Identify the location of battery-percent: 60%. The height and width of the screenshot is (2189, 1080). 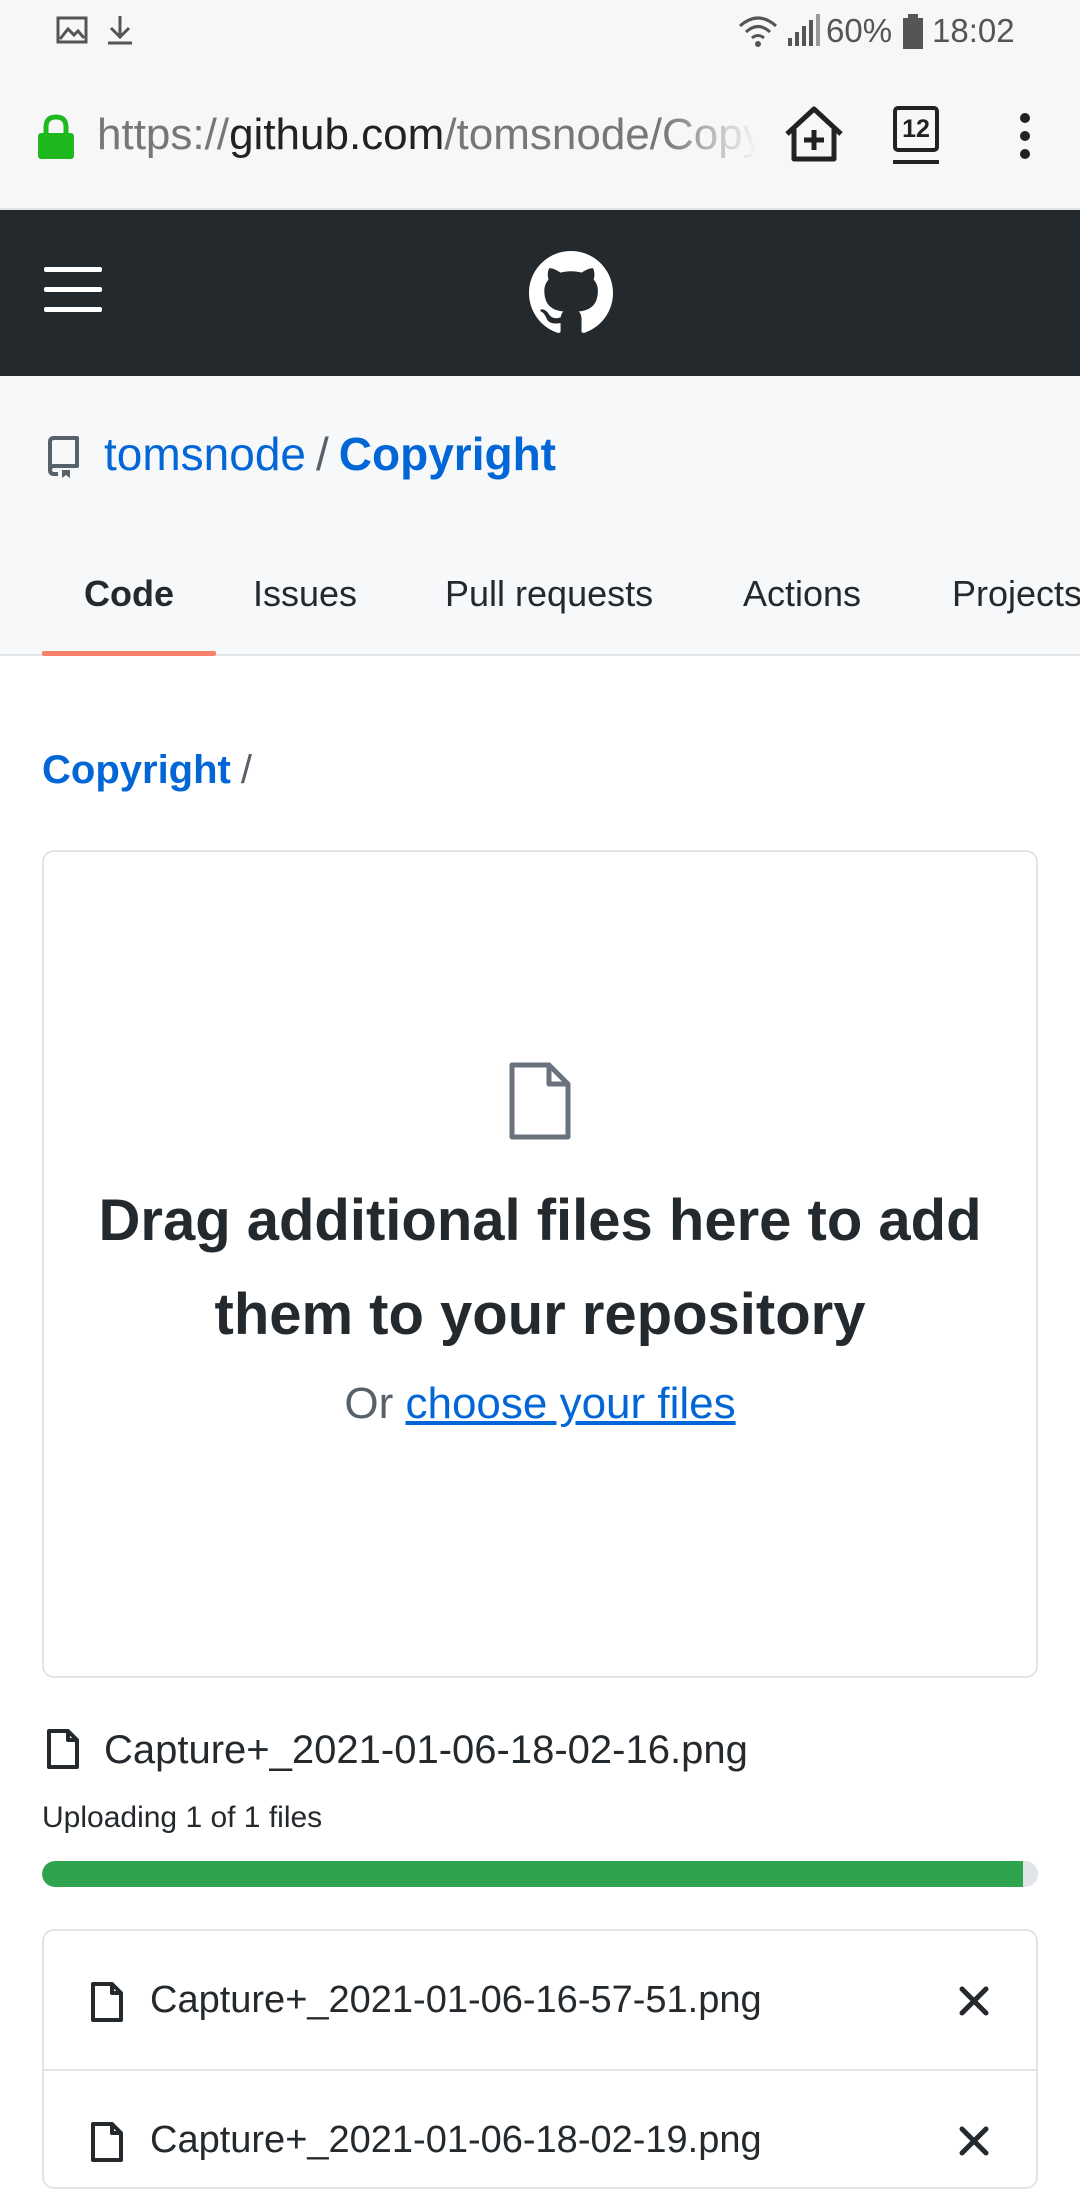
(859, 30).